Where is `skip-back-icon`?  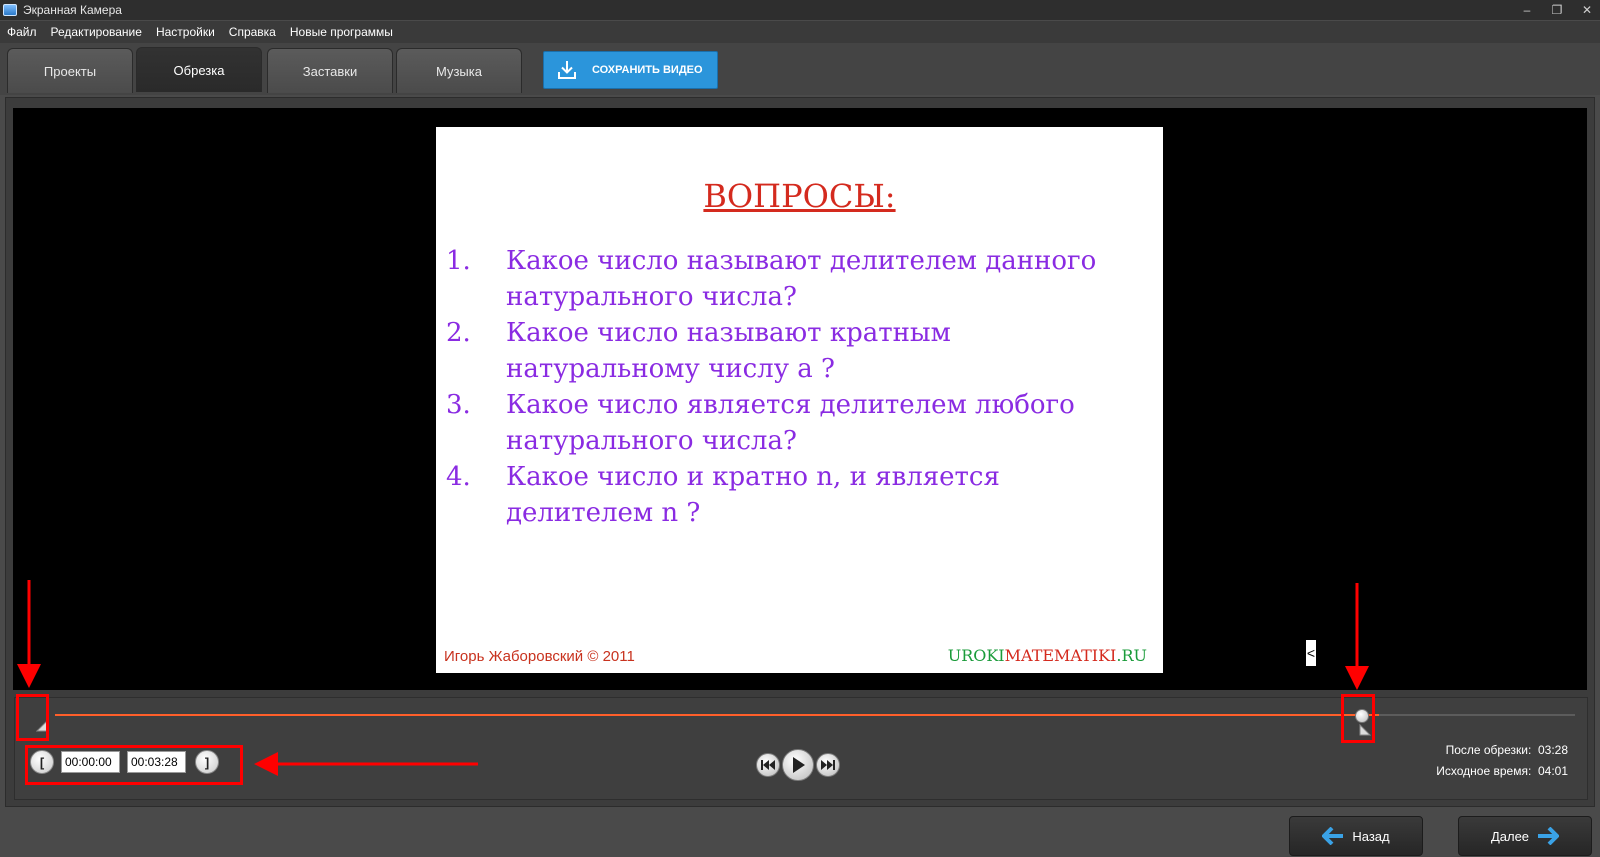
skip-back-icon is located at coordinates (768, 765).